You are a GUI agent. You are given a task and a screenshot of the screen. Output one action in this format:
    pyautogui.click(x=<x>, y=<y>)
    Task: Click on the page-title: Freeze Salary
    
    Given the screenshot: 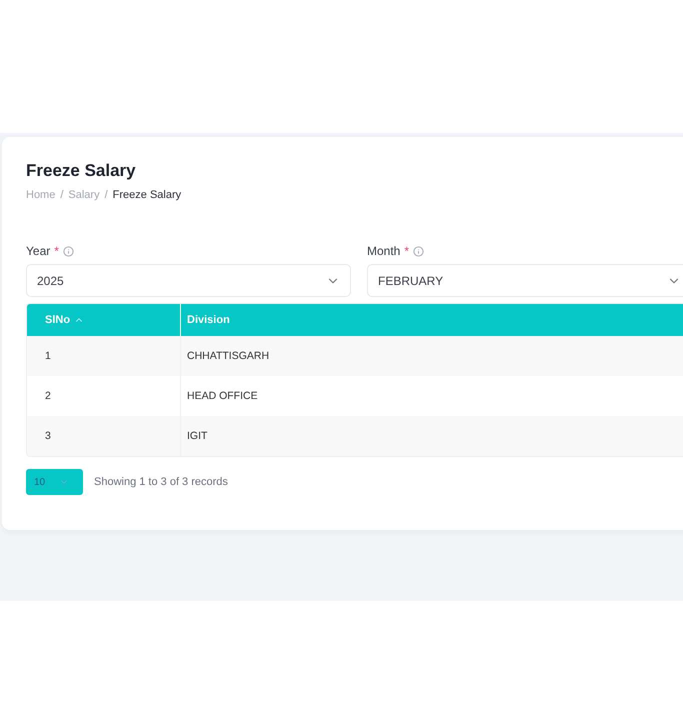 What is the action you would take?
    pyautogui.click(x=81, y=171)
    